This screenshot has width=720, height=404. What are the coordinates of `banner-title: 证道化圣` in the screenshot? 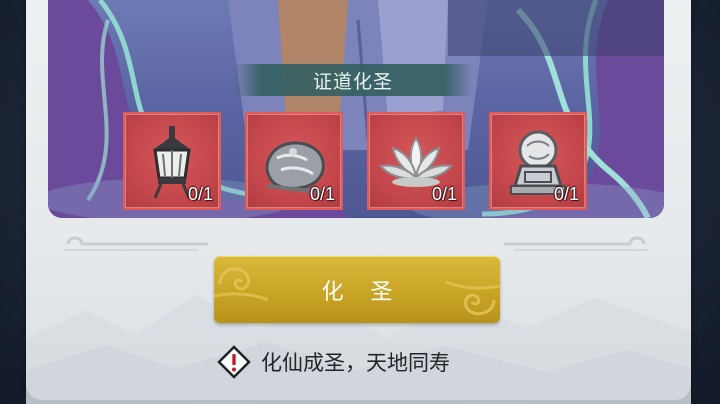 It's located at (352, 81).